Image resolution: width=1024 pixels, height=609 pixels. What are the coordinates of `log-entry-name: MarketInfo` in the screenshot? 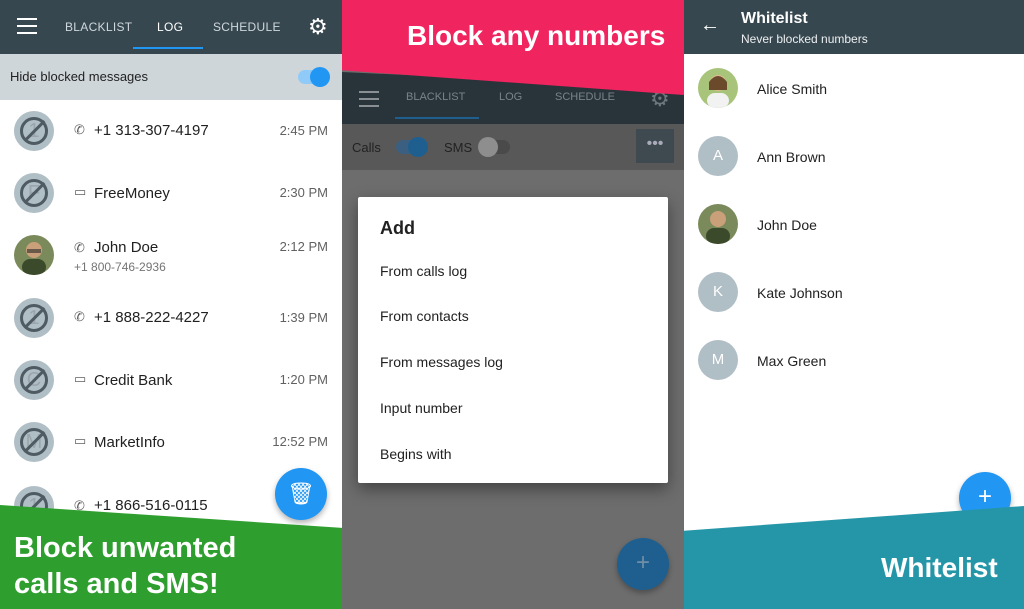 It's located at (129, 442).